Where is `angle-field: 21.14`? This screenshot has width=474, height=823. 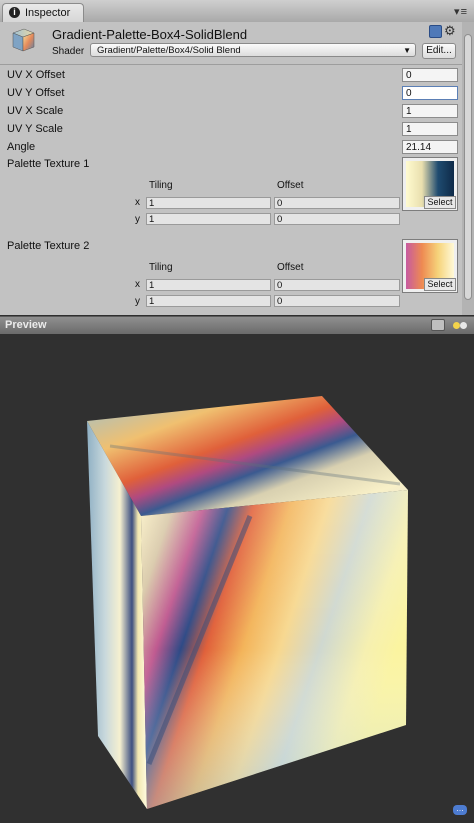 angle-field: 21.14 is located at coordinates (430, 147).